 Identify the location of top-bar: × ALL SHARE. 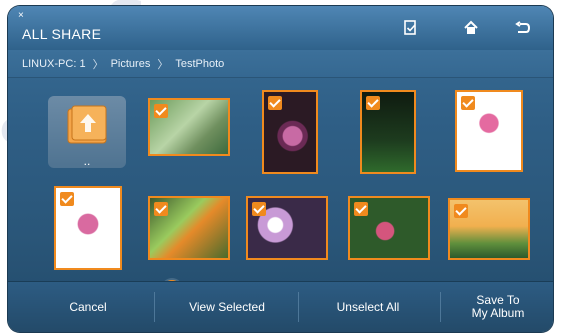
(280, 28).